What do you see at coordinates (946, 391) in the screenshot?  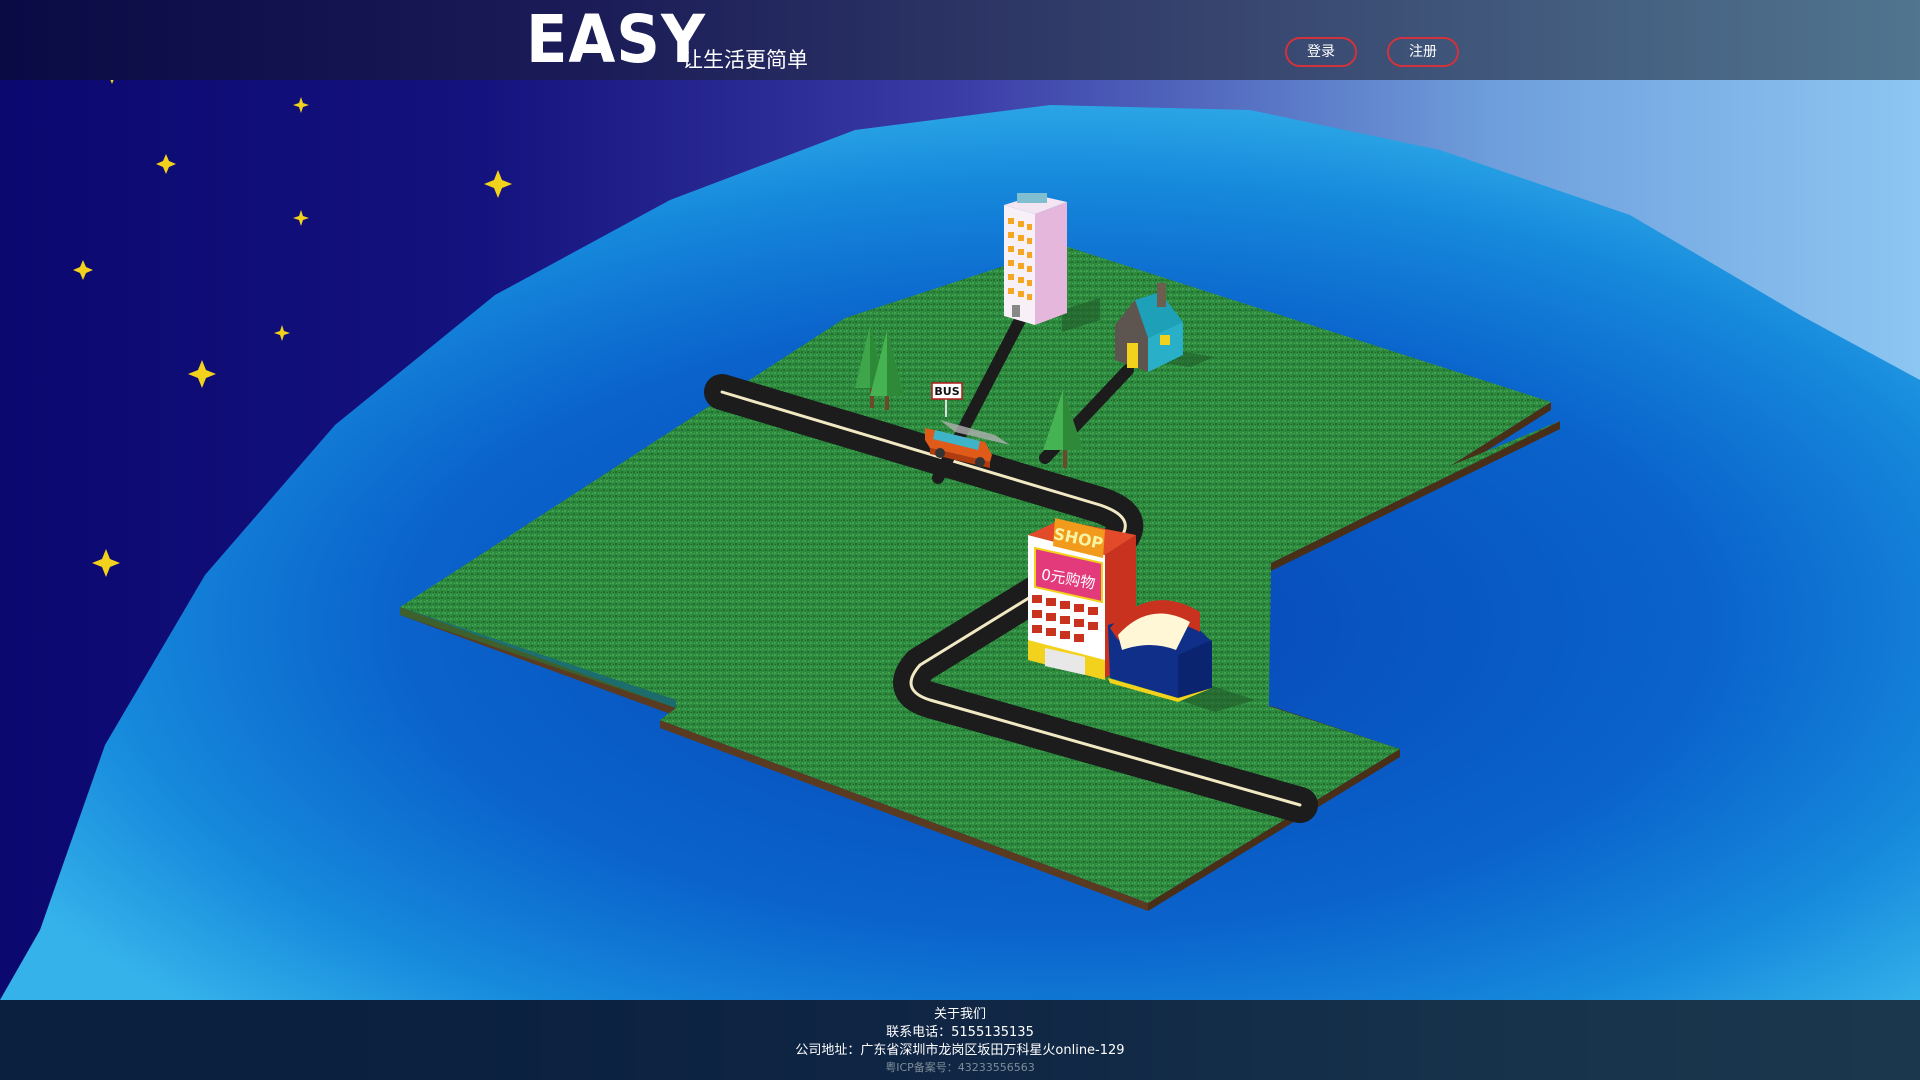 I see `bus-stop-sign: BUS` at bounding box center [946, 391].